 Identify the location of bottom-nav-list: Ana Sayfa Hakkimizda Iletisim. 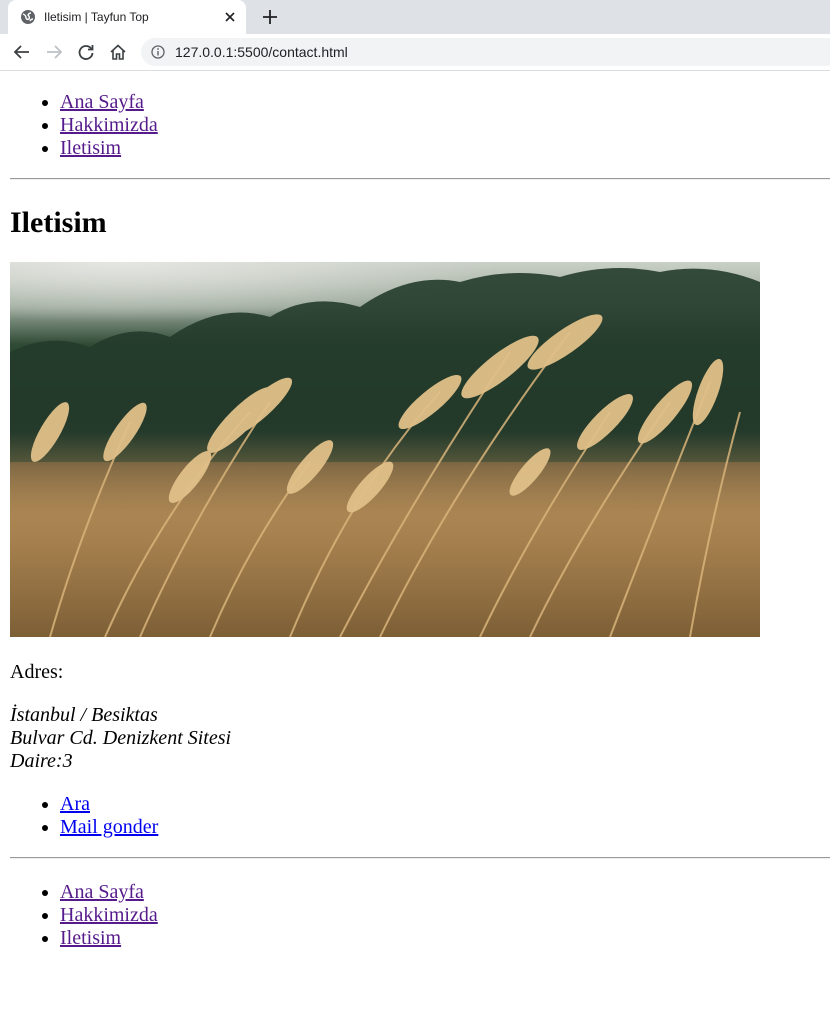
(415, 915).